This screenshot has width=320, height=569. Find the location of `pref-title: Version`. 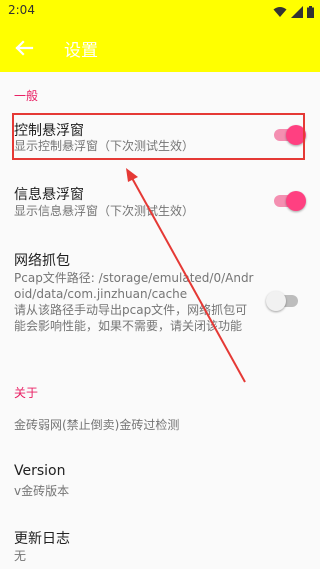

pref-title: Version is located at coordinates (40, 471).